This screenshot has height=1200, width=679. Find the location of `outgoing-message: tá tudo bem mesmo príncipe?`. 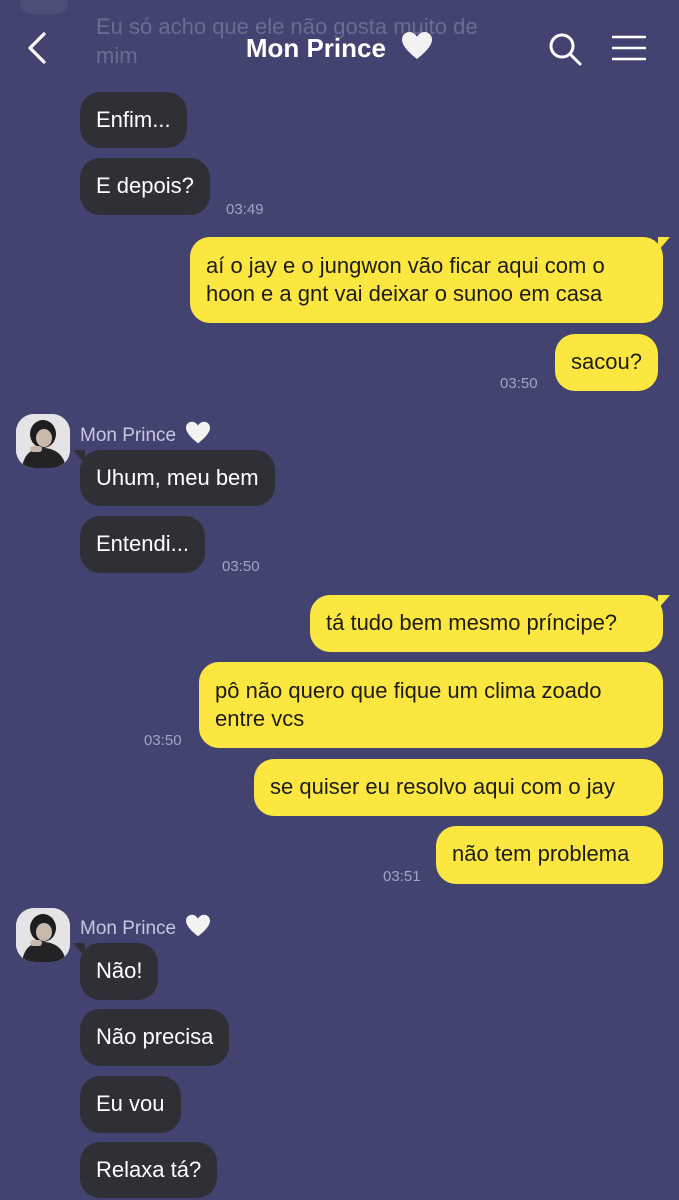

outgoing-message: tá tudo bem mesmo príncipe? is located at coordinates (490, 623).